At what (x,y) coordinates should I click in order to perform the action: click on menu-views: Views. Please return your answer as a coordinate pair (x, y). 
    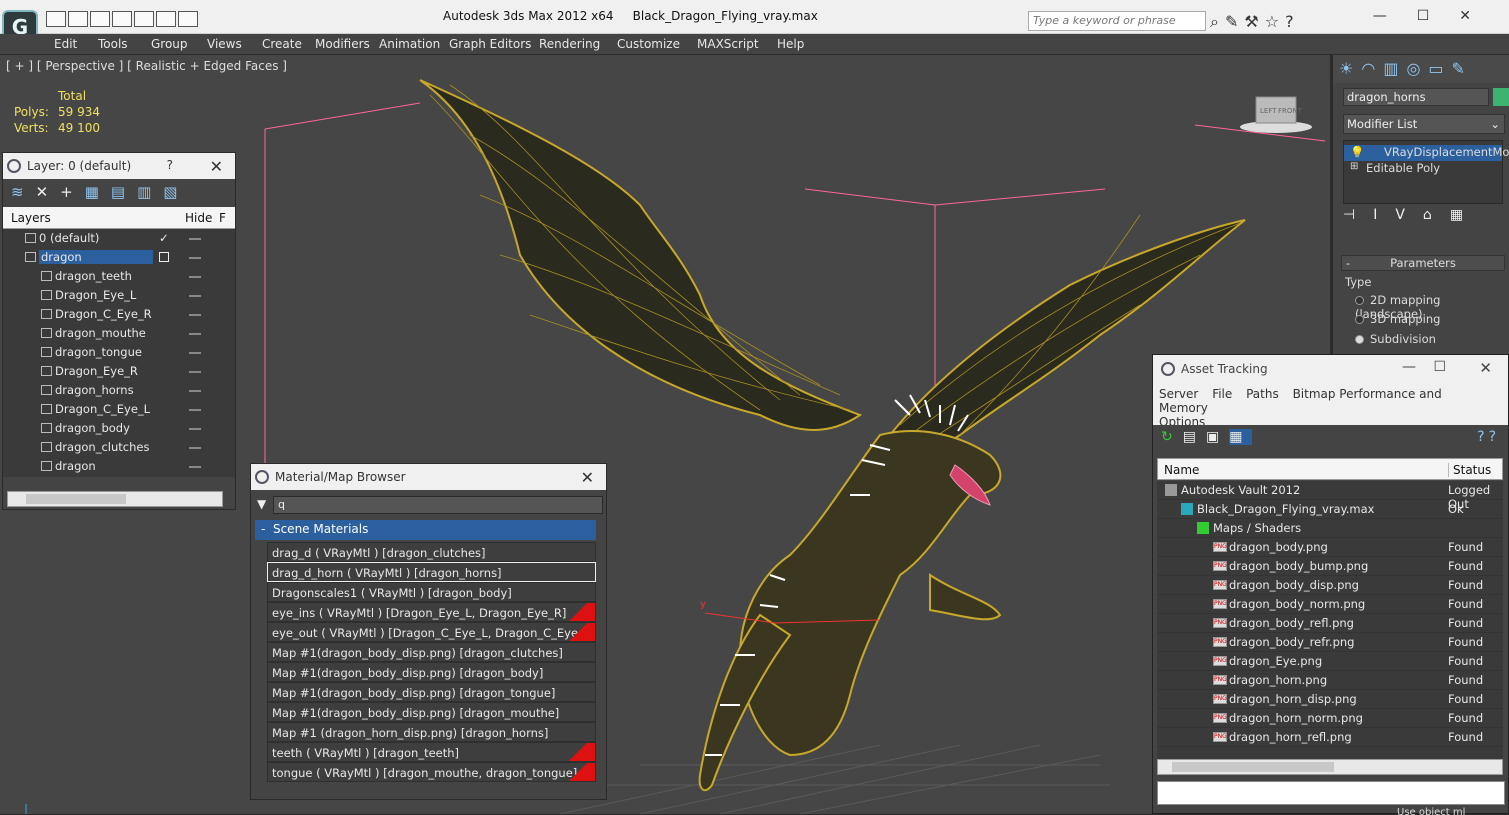
    Looking at the image, I should click on (224, 44).